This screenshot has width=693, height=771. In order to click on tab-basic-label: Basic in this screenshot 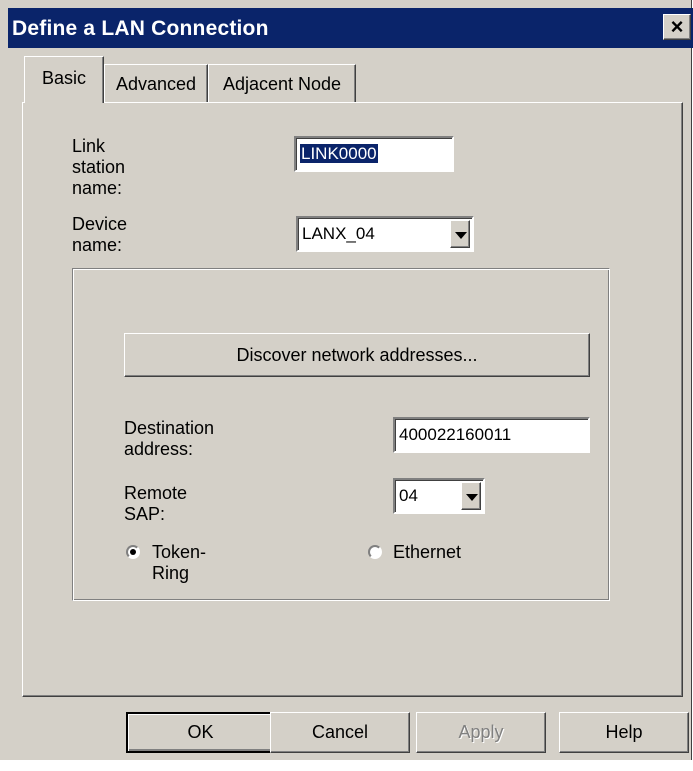, I will do `click(63, 78)`.